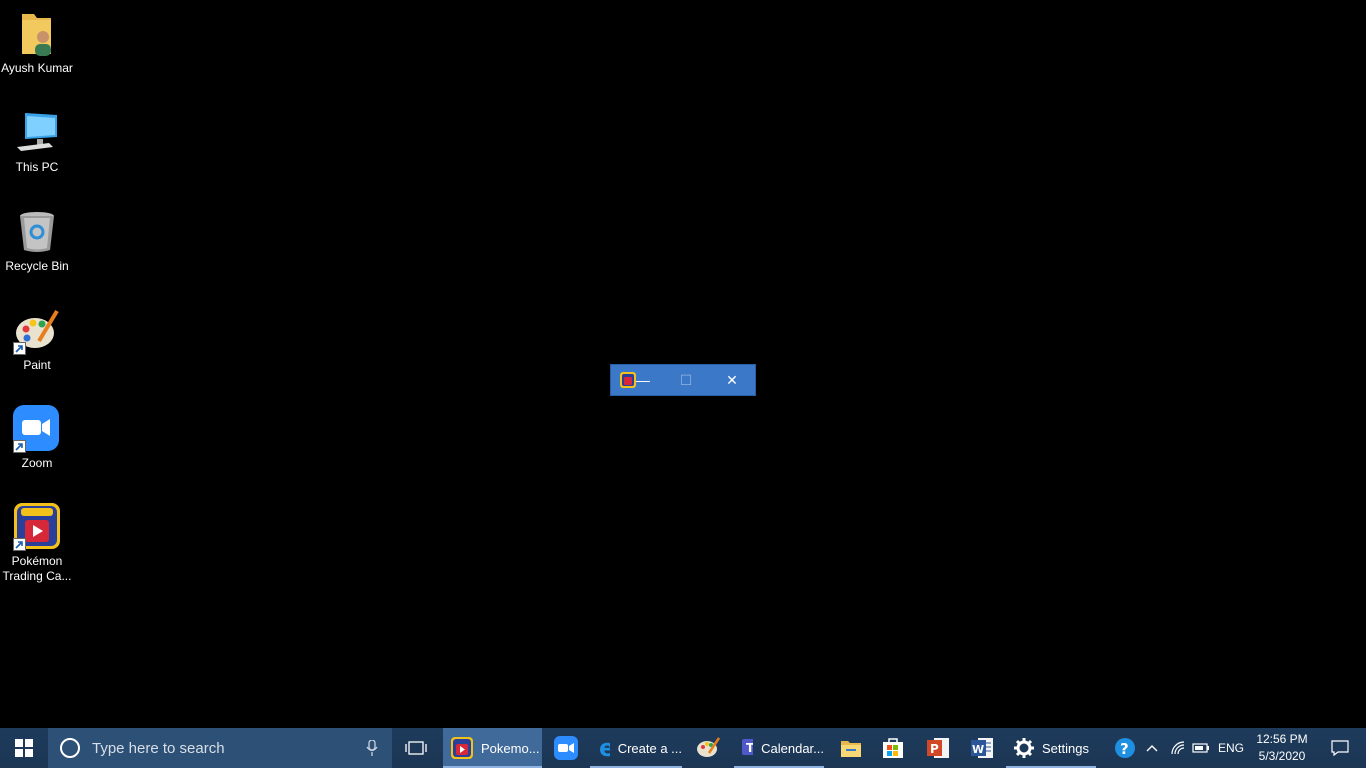 The image size is (1366, 768). I want to click on teams-icon: T, so click(748, 747).